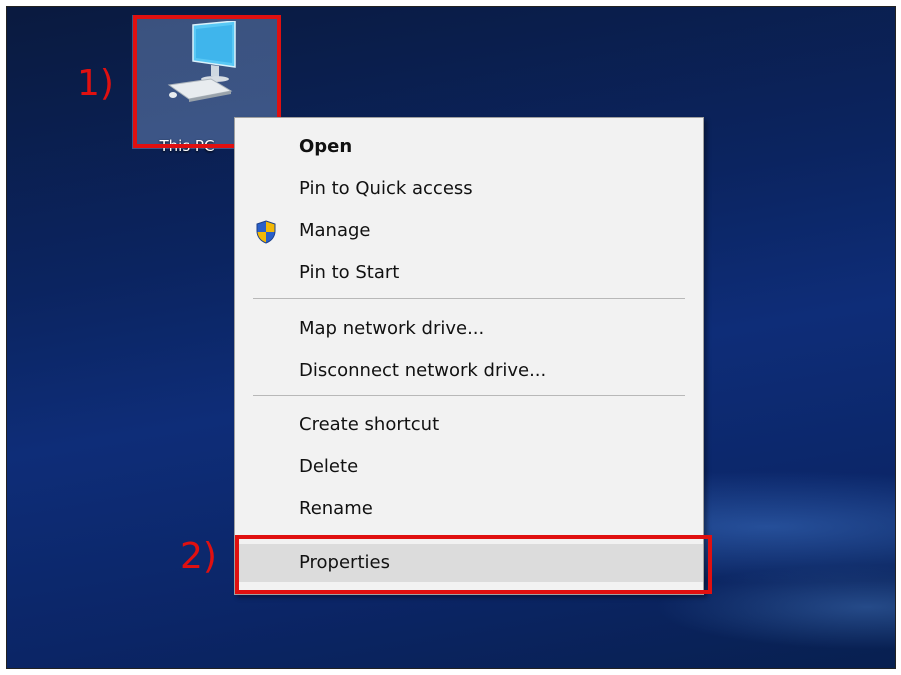 This screenshot has width=901, height=675. I want to click on menu-item-label: Pin to Quick access, so click(386, 188).